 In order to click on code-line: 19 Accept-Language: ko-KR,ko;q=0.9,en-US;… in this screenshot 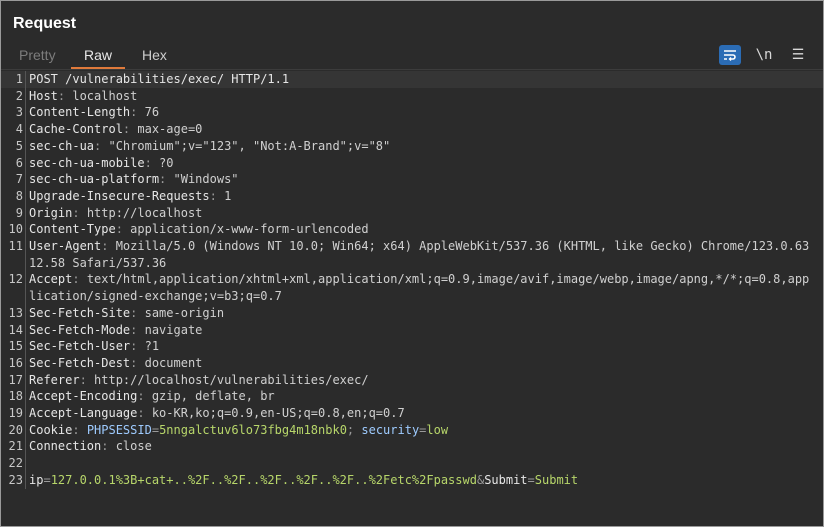, I will do `click(412, 413)`.